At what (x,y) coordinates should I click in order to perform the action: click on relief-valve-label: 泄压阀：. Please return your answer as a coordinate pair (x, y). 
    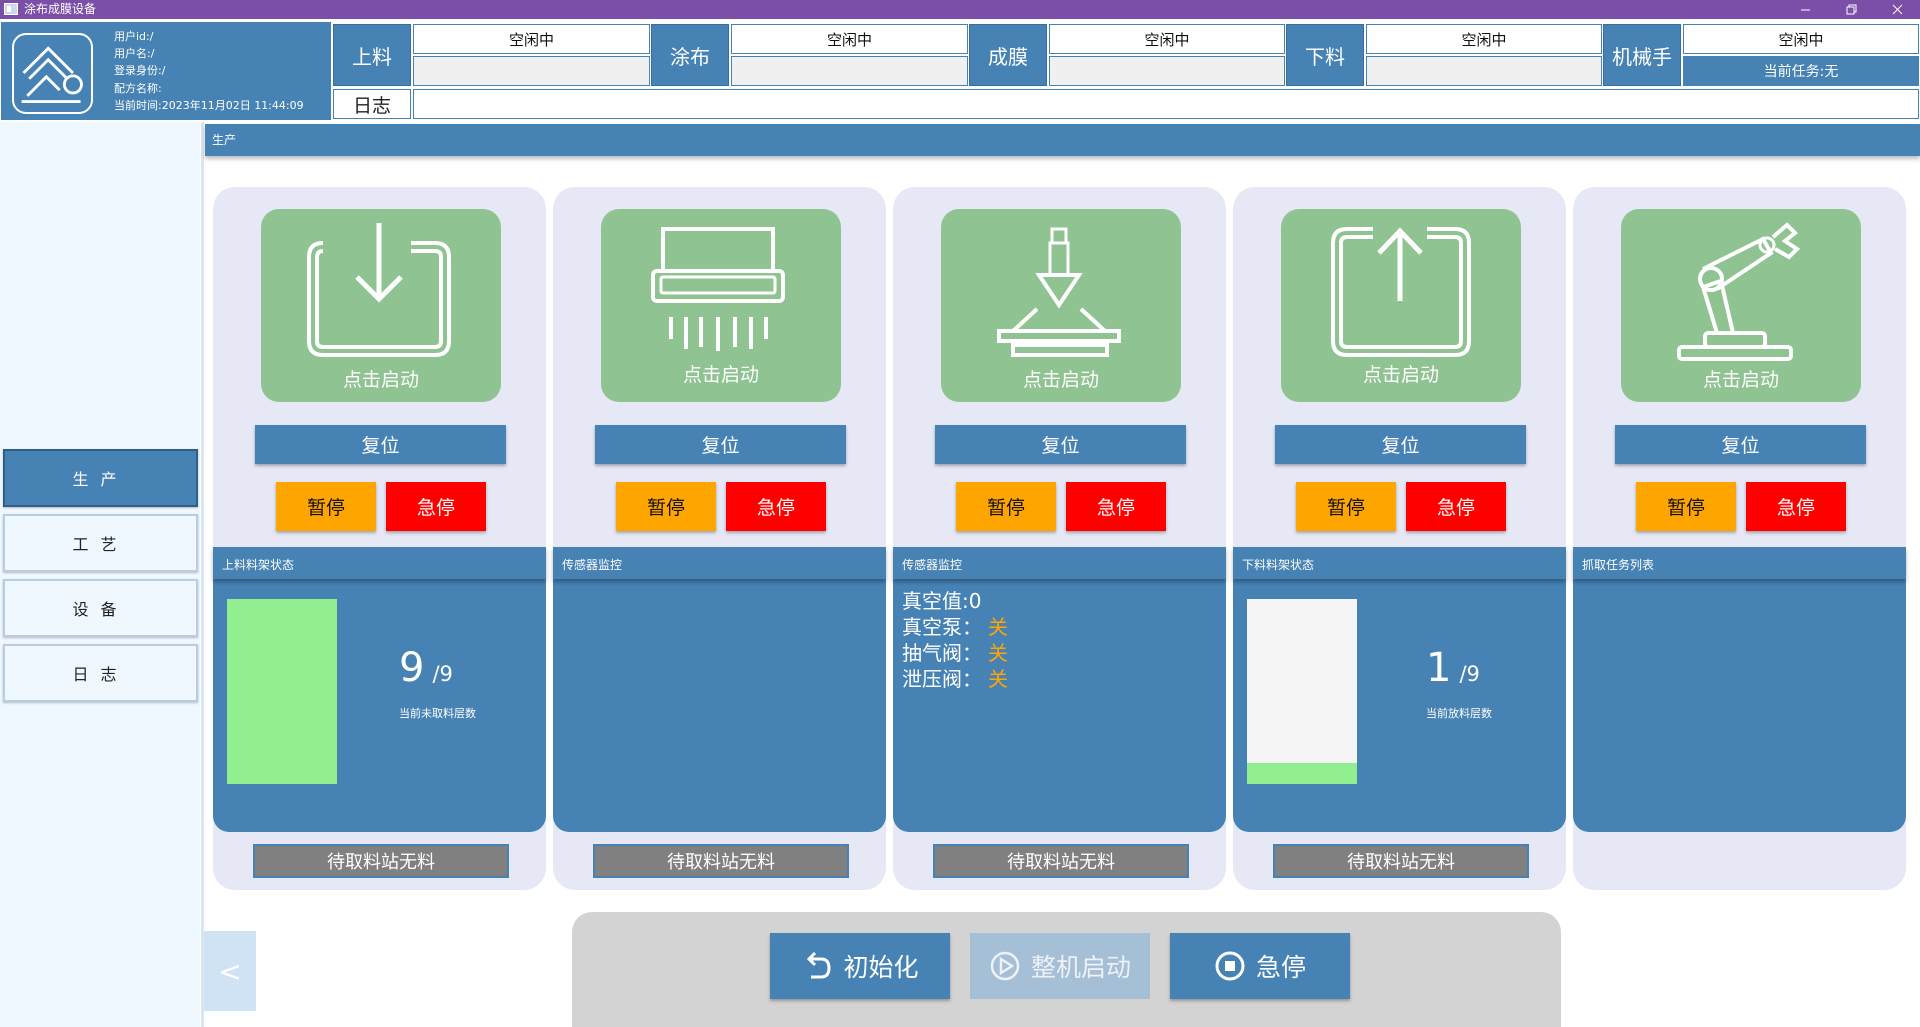
    Looking at the image, I should click on (942, 679).